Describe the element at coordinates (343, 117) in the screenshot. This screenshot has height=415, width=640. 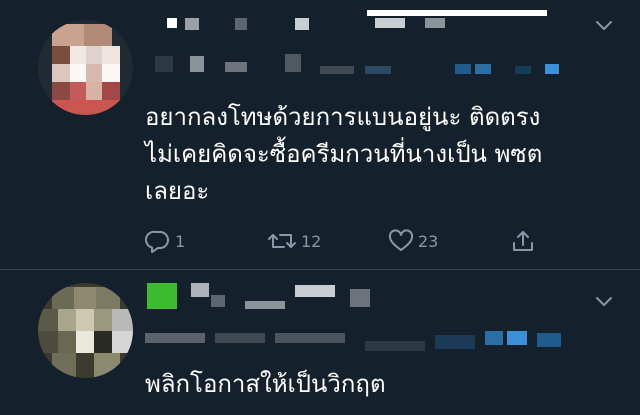
I see `tweet-text-line: อยากลงโทษด้วยการแบนอยู่นะ ติดตรง` at that location.